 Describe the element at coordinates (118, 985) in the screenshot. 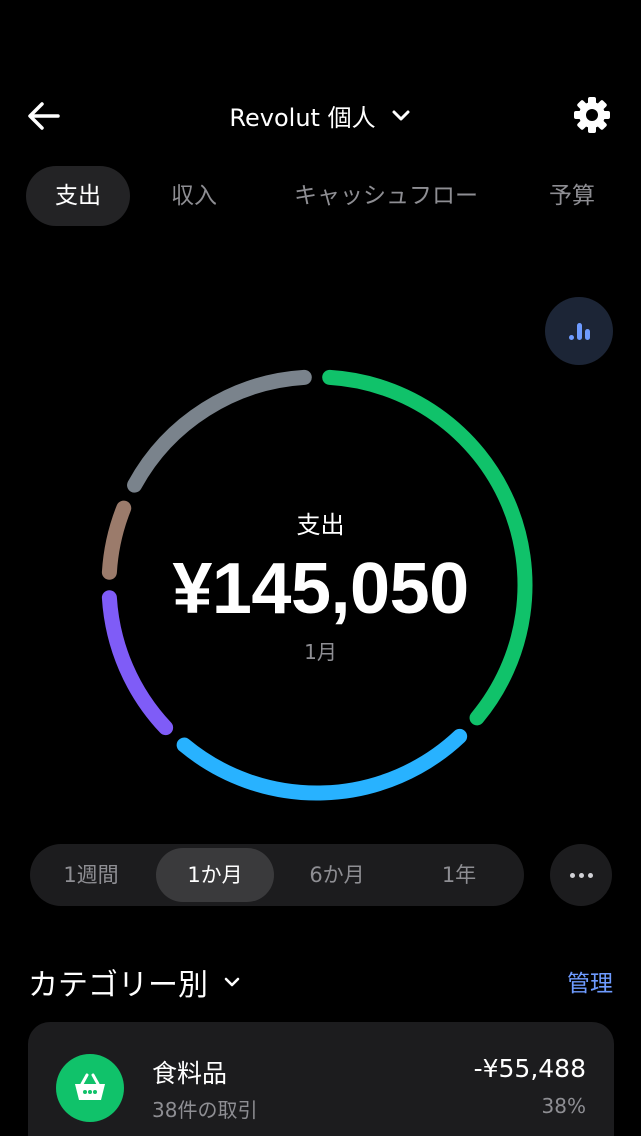

I see `section-title: カテゴリー別` at that location.